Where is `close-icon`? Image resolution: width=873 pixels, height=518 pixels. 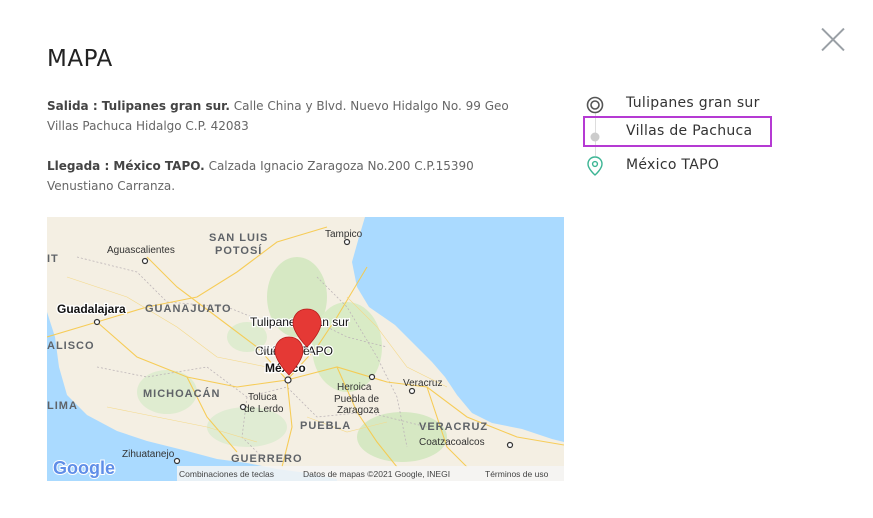
close-icon is located at coordinates (833, 39).